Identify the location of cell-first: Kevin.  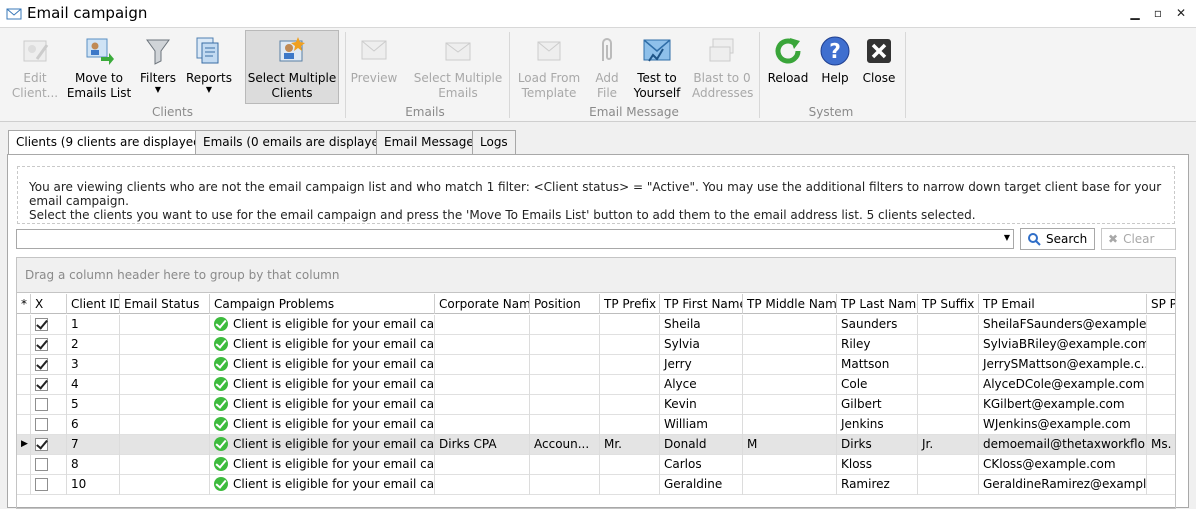
(701, 405).